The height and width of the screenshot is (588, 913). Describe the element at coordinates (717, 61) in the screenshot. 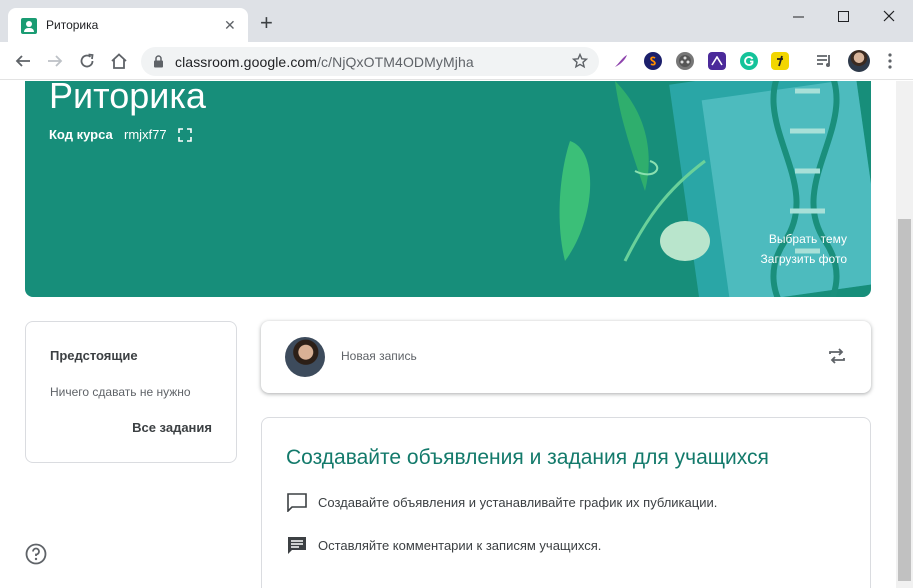

I see `purple-extension-icon` at that location.